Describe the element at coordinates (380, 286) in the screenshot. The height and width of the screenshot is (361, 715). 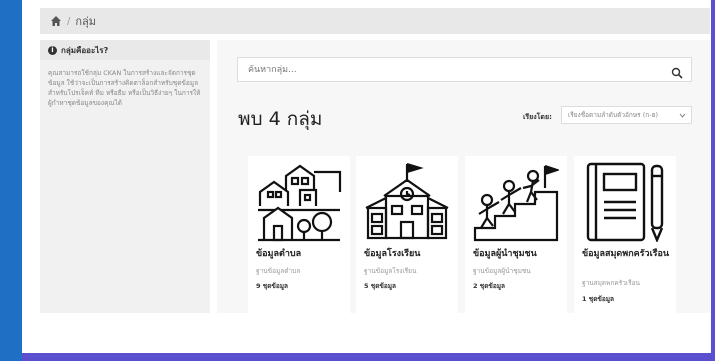
I see `group-dataset-count: 5 ชุดข้อมูล` at that location.